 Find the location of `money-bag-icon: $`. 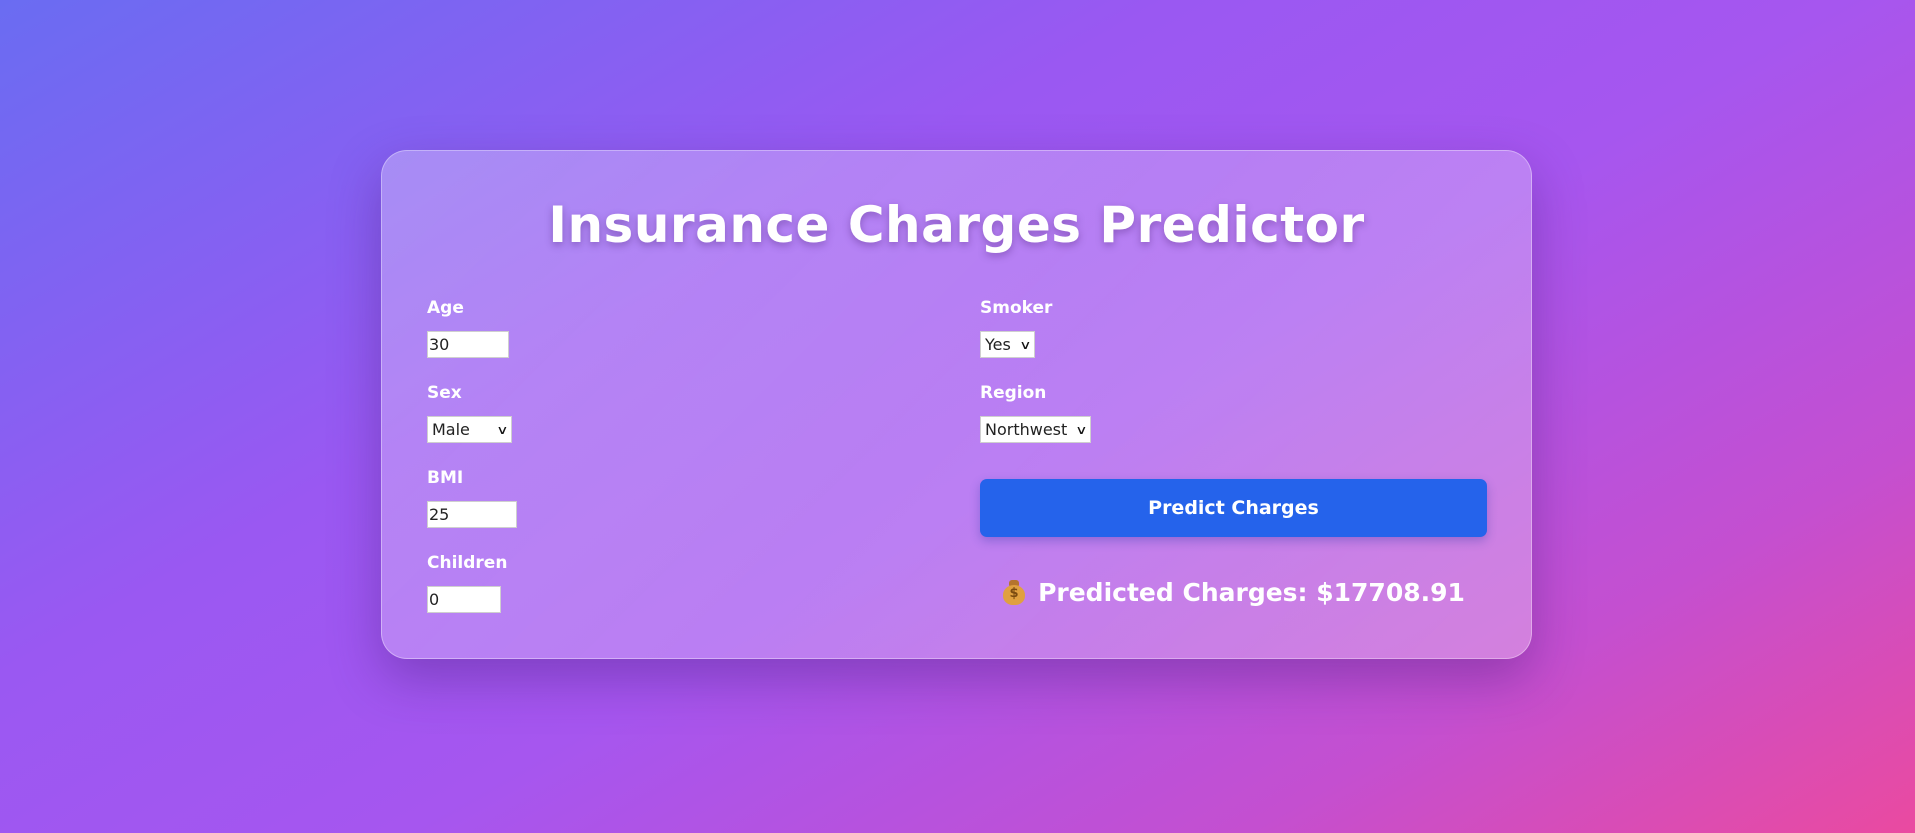

money-bag-icon: $ is located at coordinates (1014, 592).